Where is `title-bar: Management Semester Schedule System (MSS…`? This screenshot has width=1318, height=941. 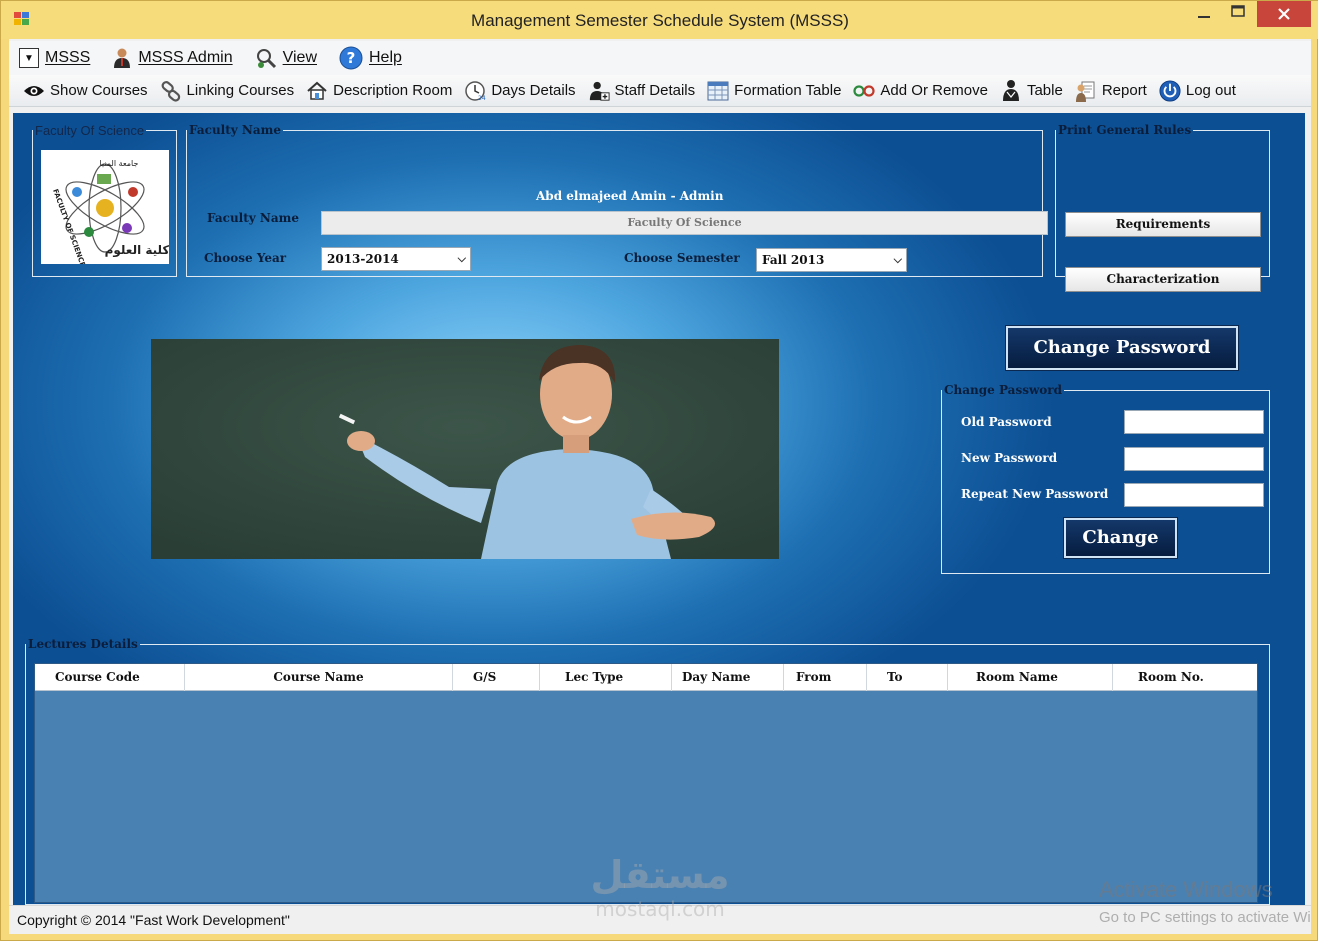 title-bar: Management Semester Schedule System (MSS… is located at coordinates (659, 20).